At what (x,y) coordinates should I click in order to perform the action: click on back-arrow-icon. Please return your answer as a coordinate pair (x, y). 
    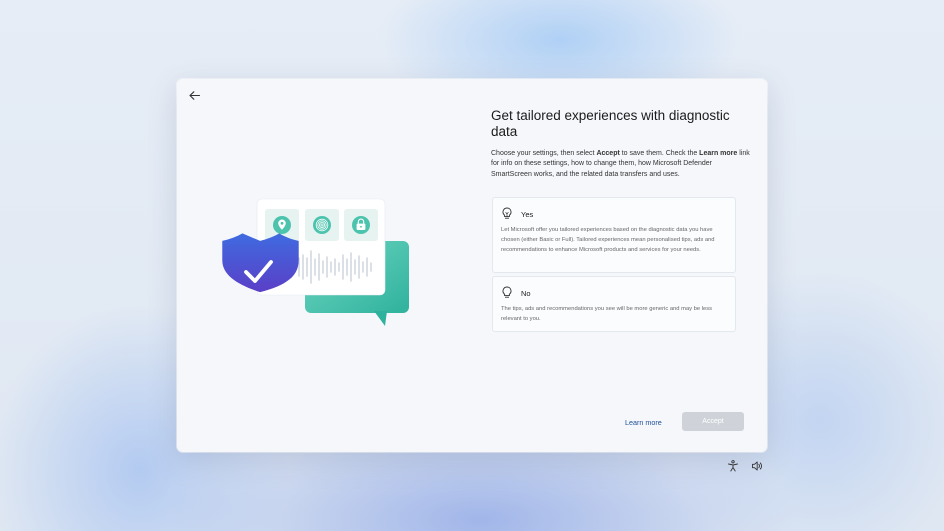
    Looking at the image, I should click on (194, 95).